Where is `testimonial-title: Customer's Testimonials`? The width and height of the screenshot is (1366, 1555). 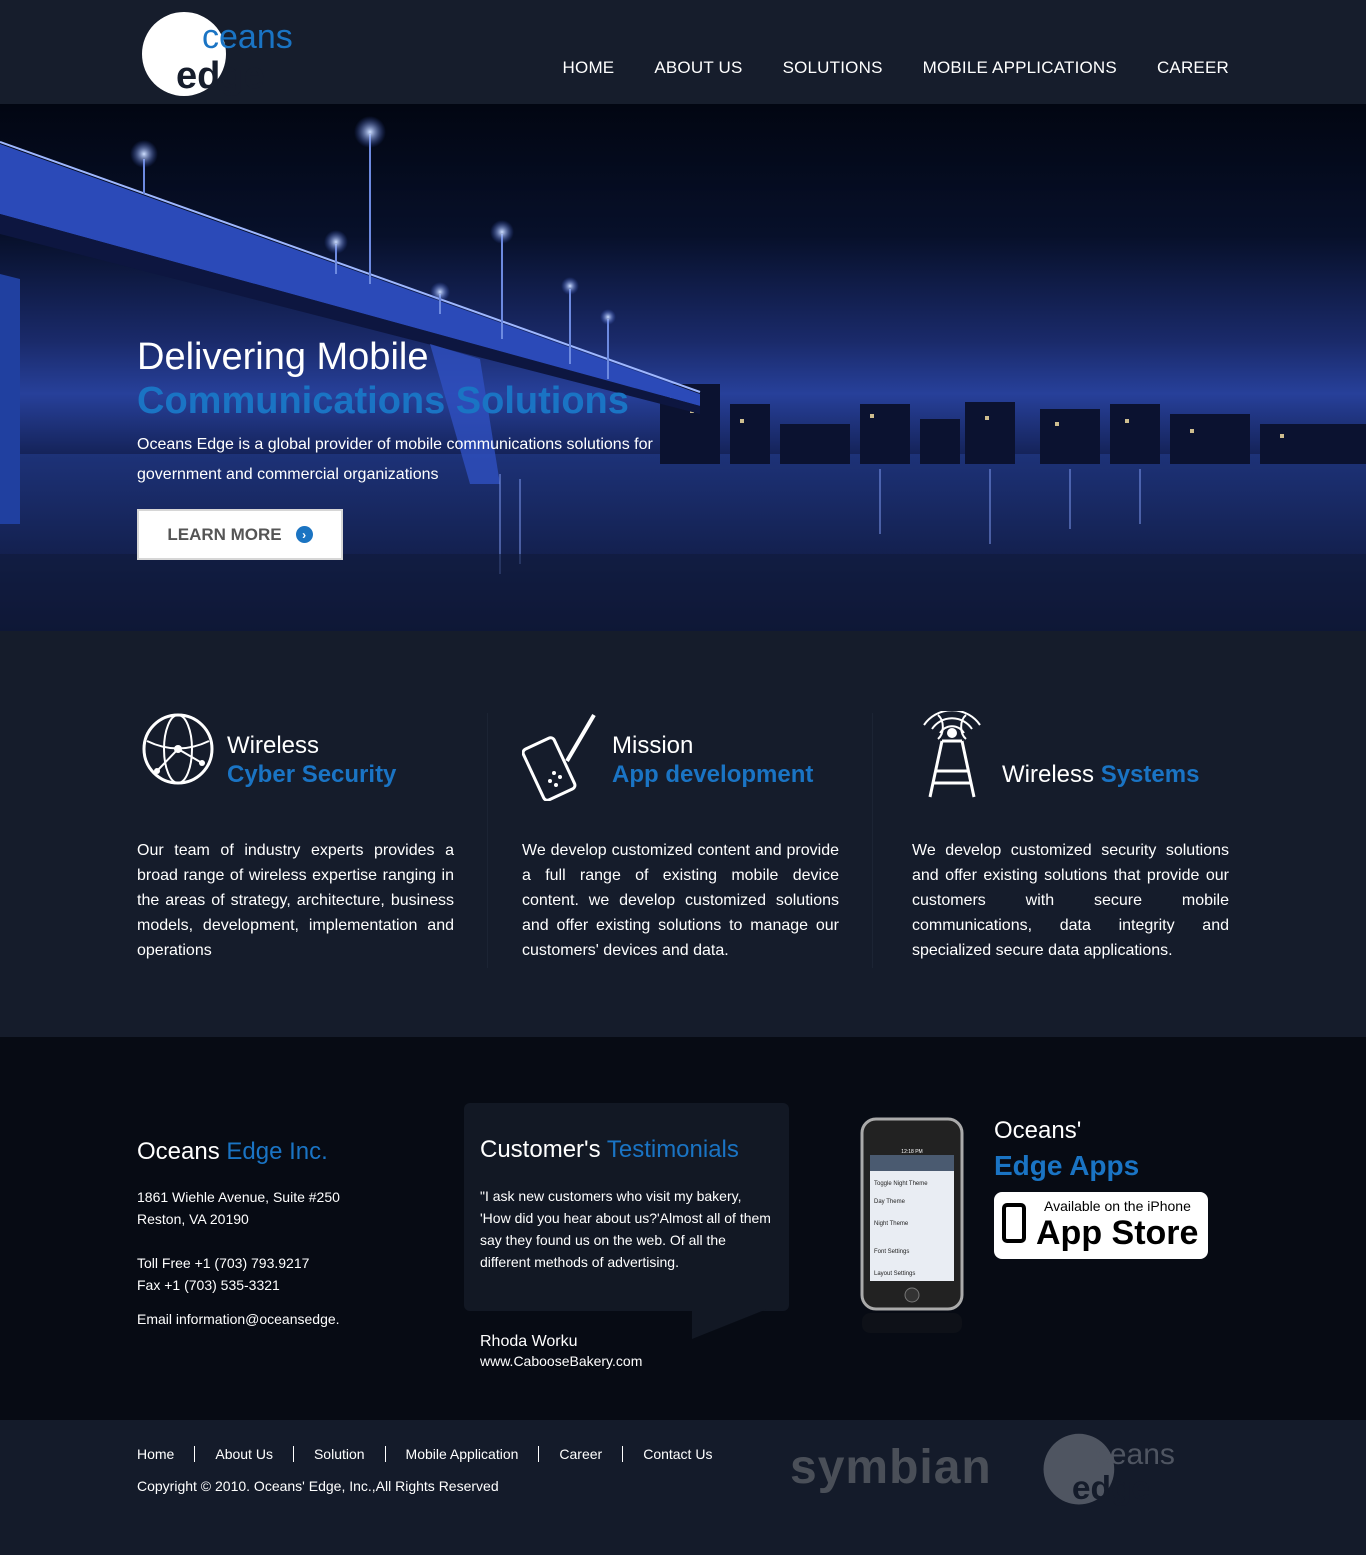
testimonial-title: Customer's Testimonials is located at coordinates (609, 1149).